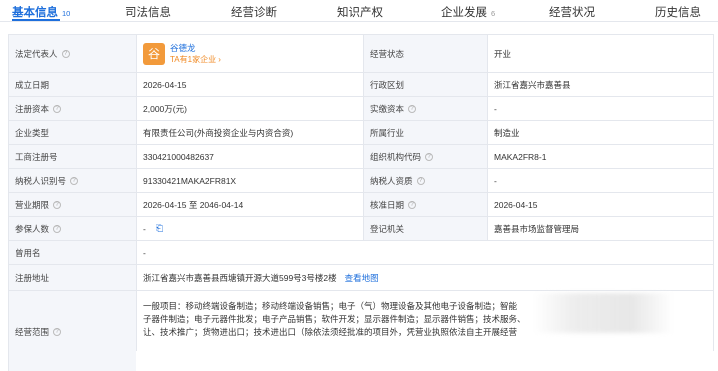 This screenshot has height=371, width=718. I want to click on tab-judicial-info: 司法信息, so click(148, 12).